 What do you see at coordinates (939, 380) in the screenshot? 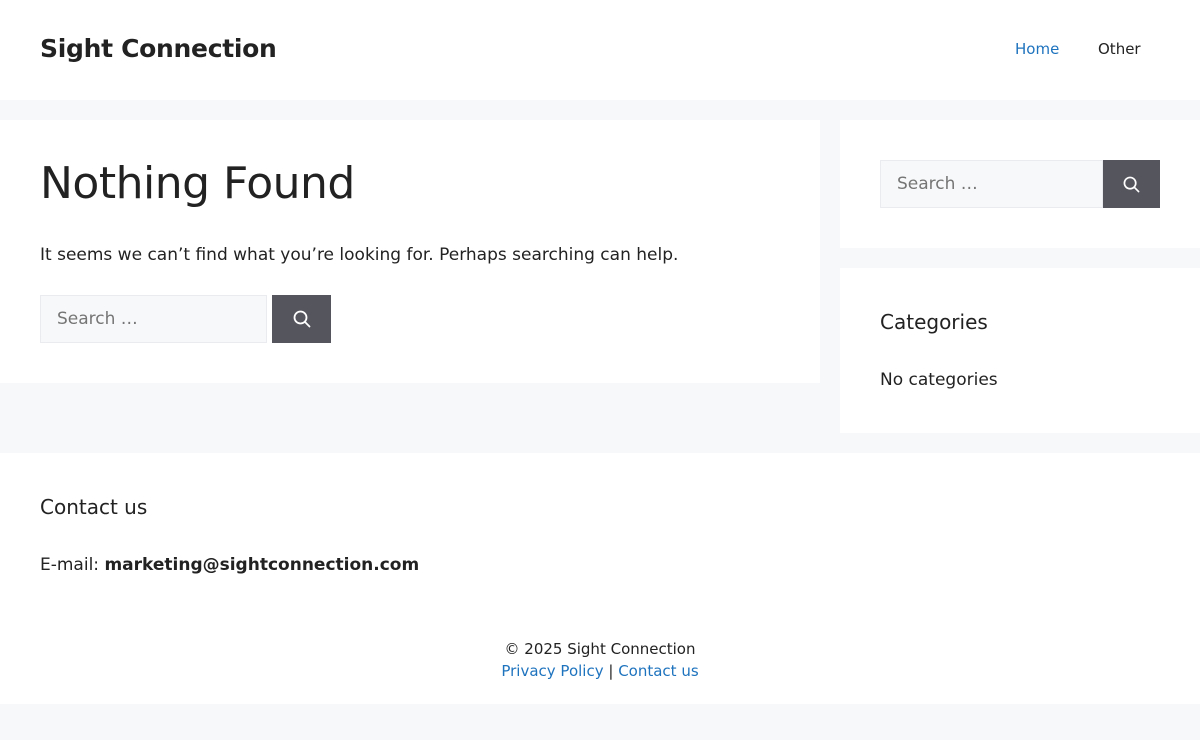
I see `categories-empty-text: No categories` at bounding box center [939, 380].